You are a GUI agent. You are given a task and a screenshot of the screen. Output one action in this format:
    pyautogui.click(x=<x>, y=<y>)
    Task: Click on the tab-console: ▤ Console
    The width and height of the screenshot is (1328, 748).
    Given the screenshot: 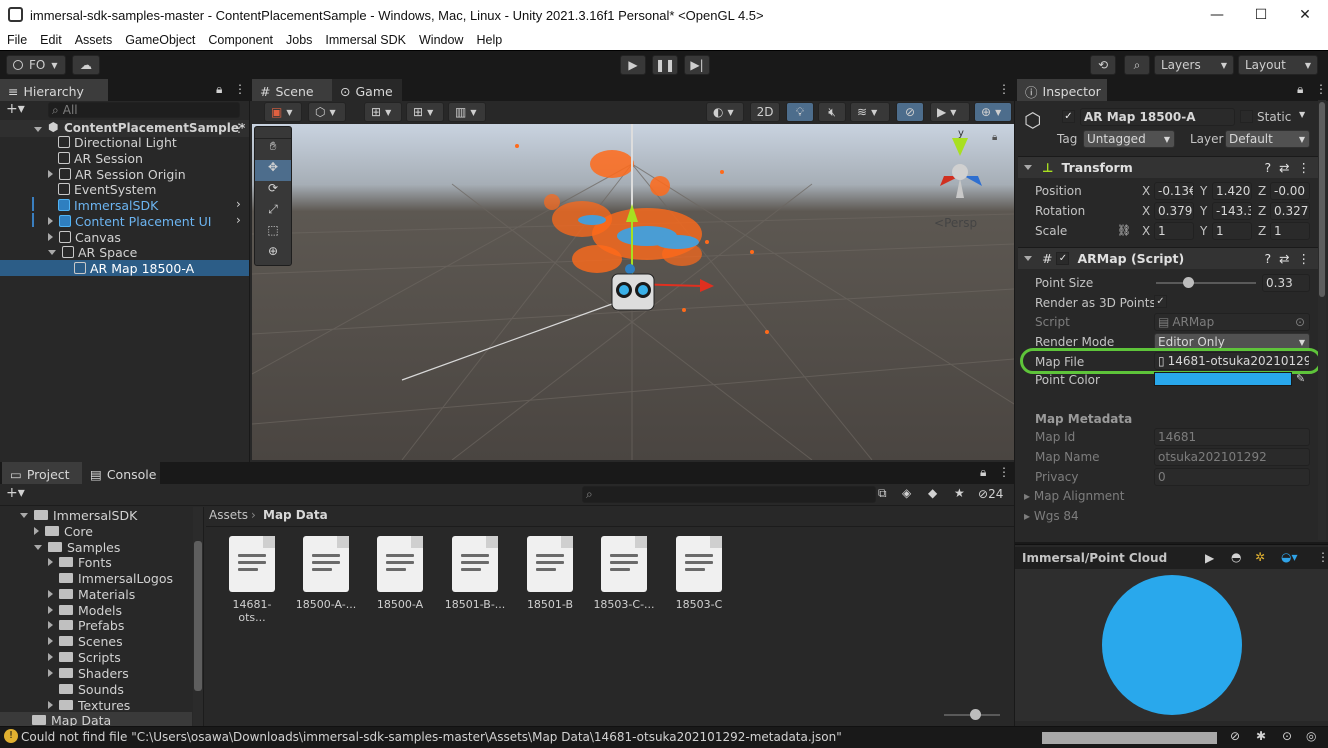 What is the action you would take?
    pyautogui.click(x=121, y=473)
    